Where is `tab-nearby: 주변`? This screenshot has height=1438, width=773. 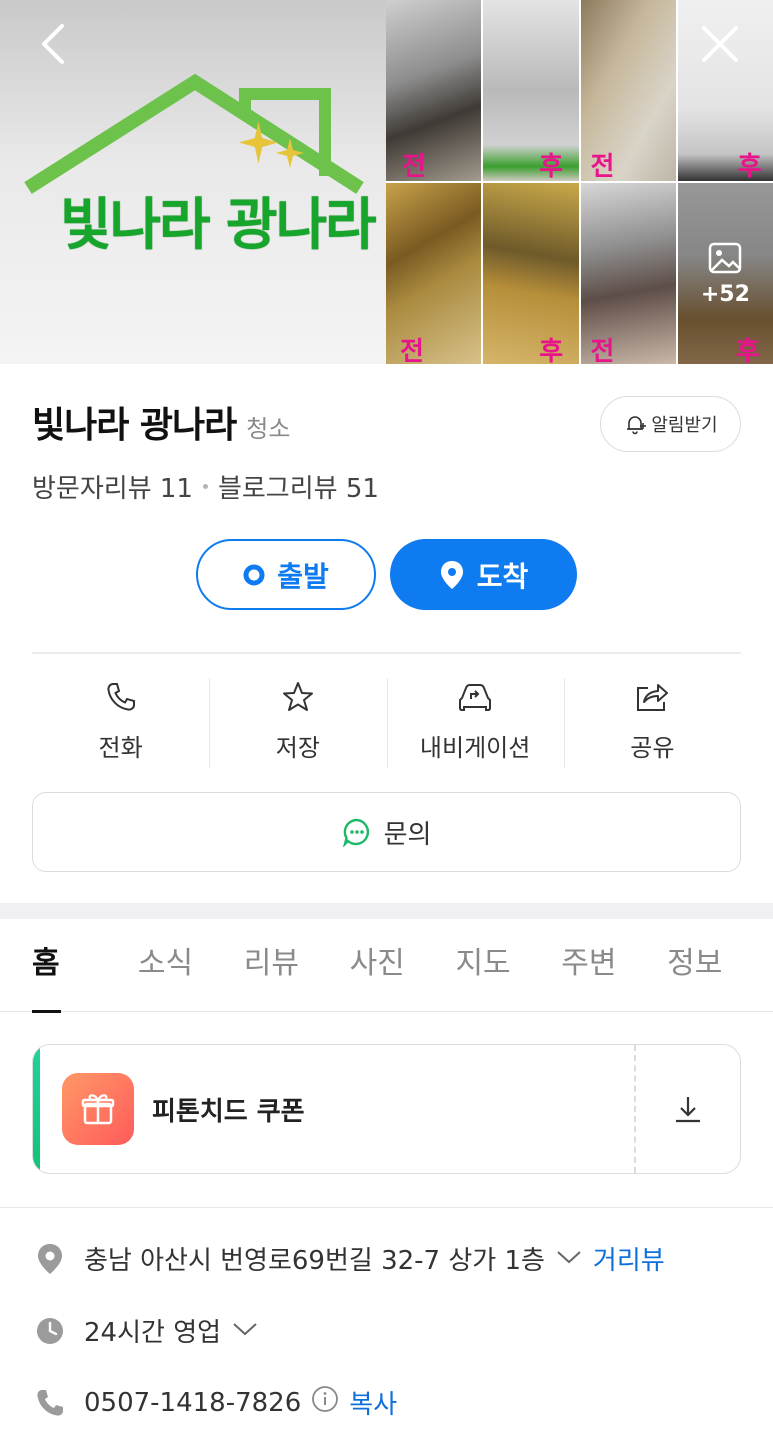 tab-nearby: 주변 is located at coordinates (614, 965).